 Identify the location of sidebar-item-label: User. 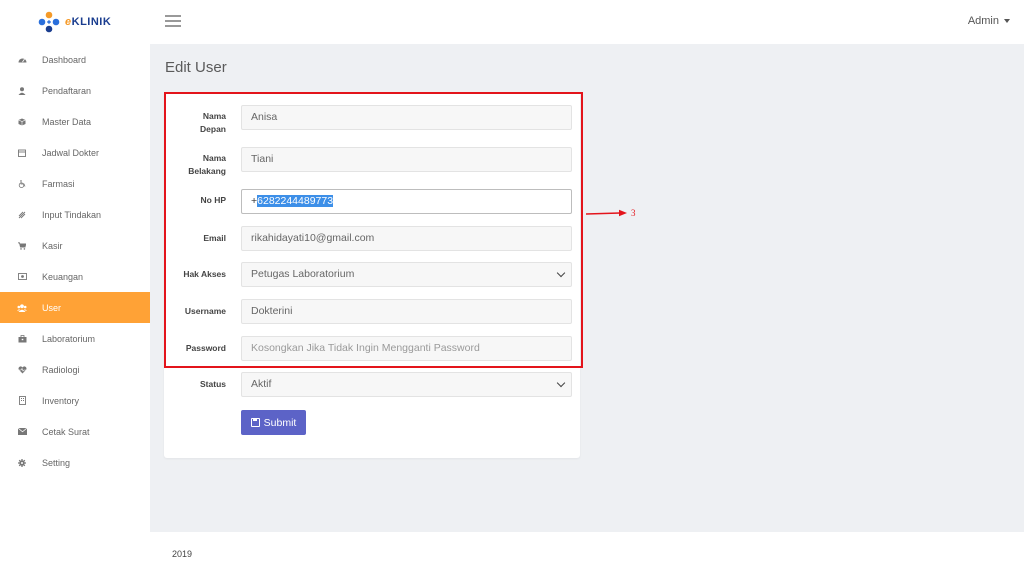
(52, 307).